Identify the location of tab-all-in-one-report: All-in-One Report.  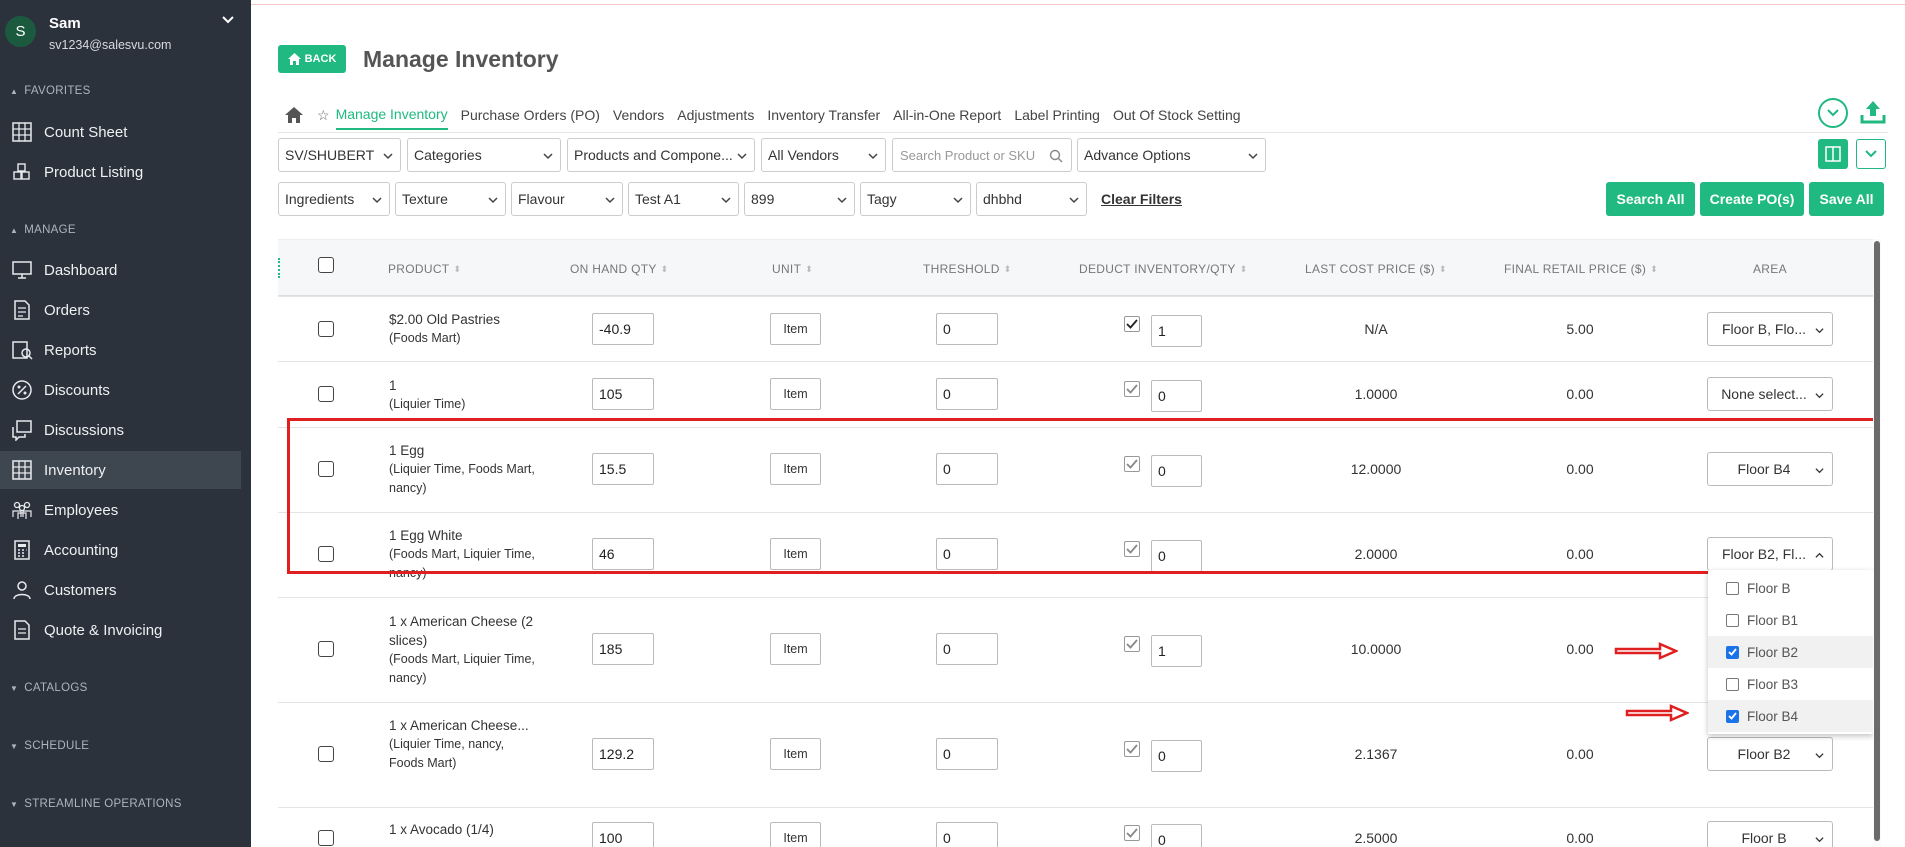
(947, 115).